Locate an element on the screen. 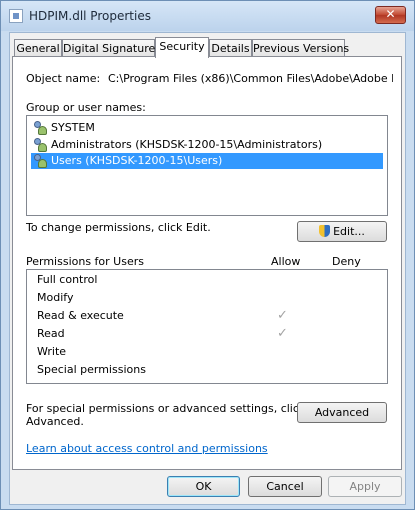 The height and width of the screenshot is (510, 415). special-permissions-text-line2: Advanced. is located at coordinates (55, 421).